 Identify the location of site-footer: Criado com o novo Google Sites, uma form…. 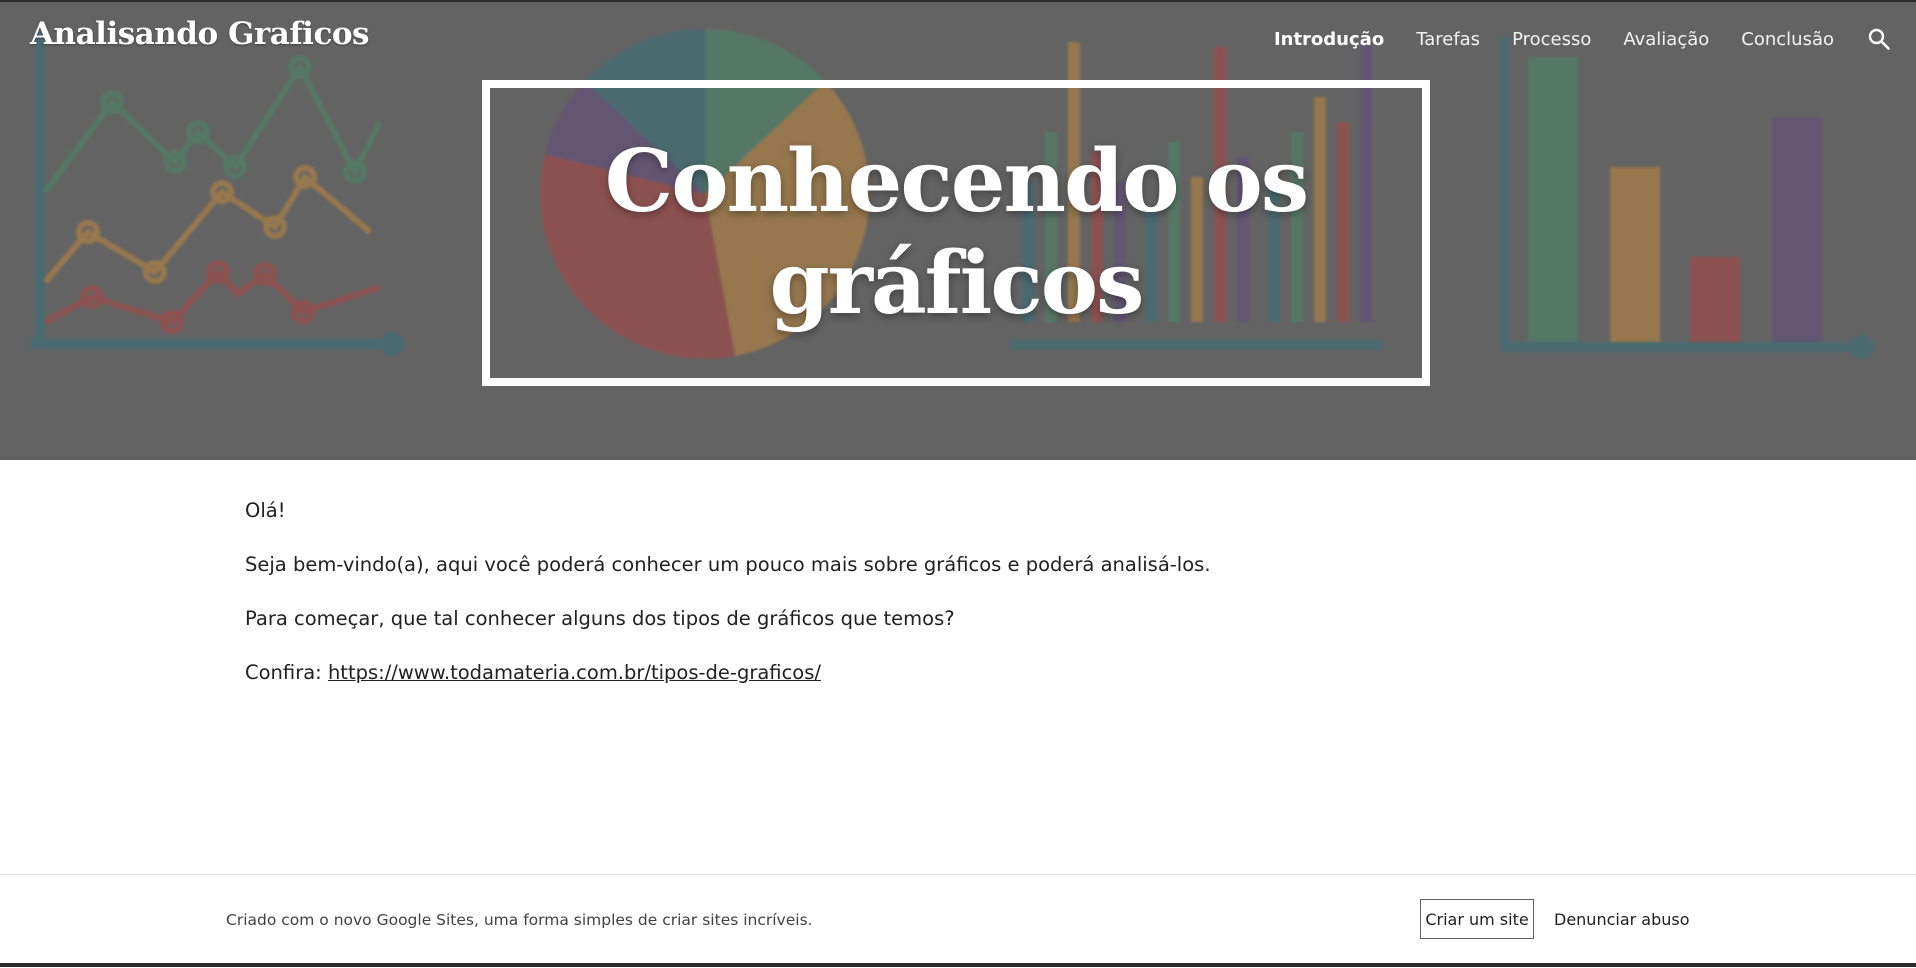
(958, 921).